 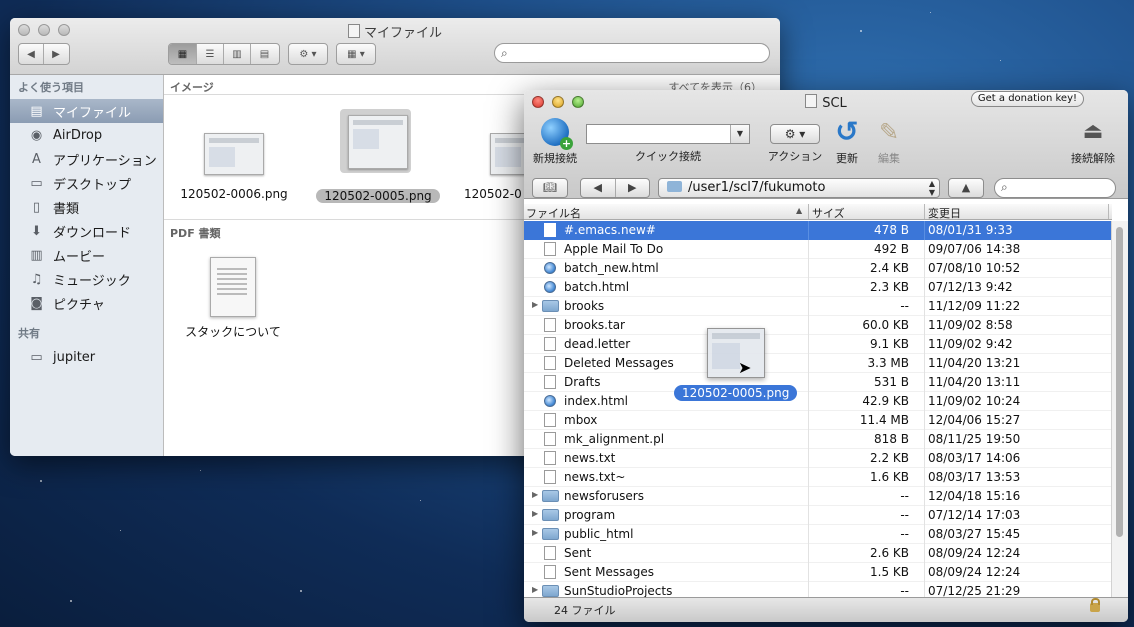 I want to click on sidebar-item-pictures: ◙ ピクチャ, so click(x=86, y=303).